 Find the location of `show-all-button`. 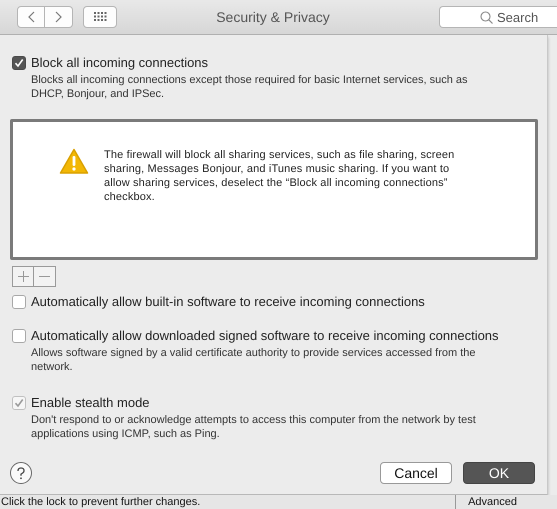

show-all-button is located at coordinates (100, 17).